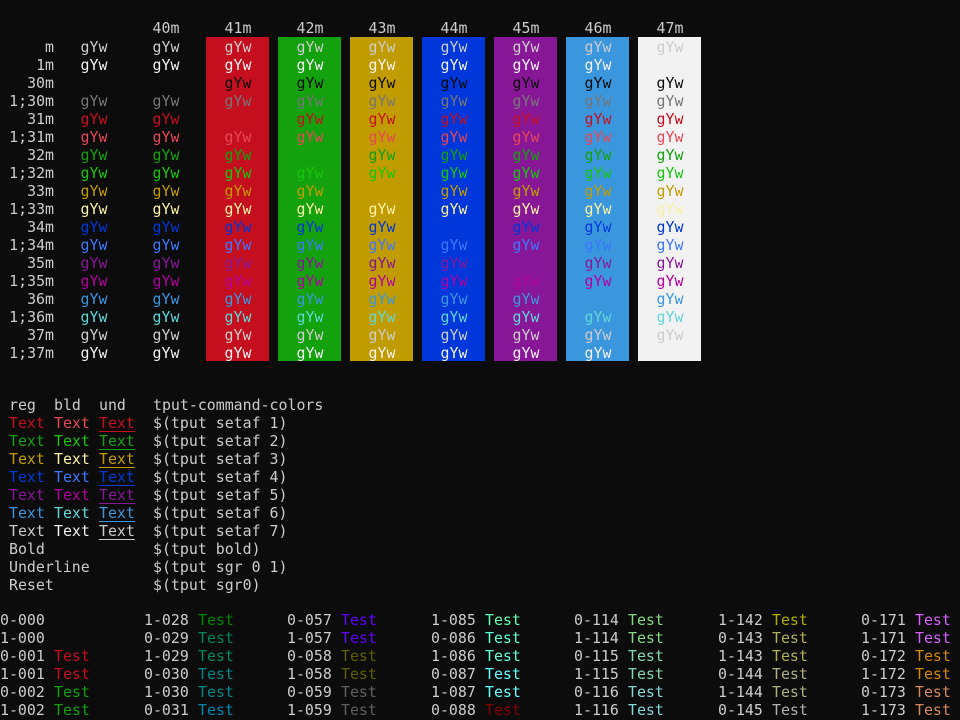 This screenshot has width=960, height=720. What do you see at coordinates (166, 710) in the screenshot?
I see `palette-code: 0-031` at bounding box center [166, 710].